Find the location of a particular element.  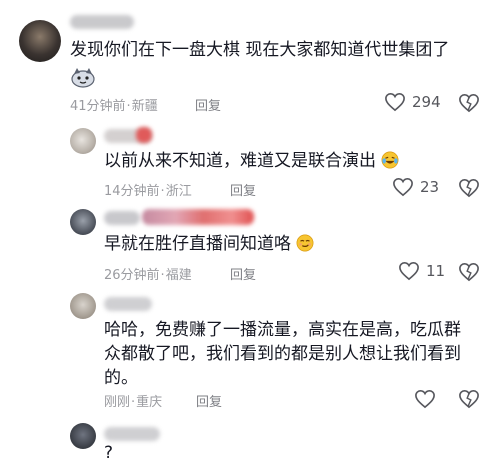

comment-meta: 刚刚·重庆 is located at coordinates (133, 402).